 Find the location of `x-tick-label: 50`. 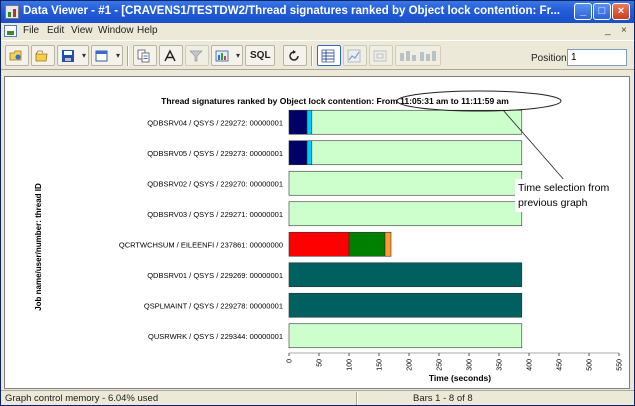

x-tick-label: 50 is located at coordinates (320, 363).